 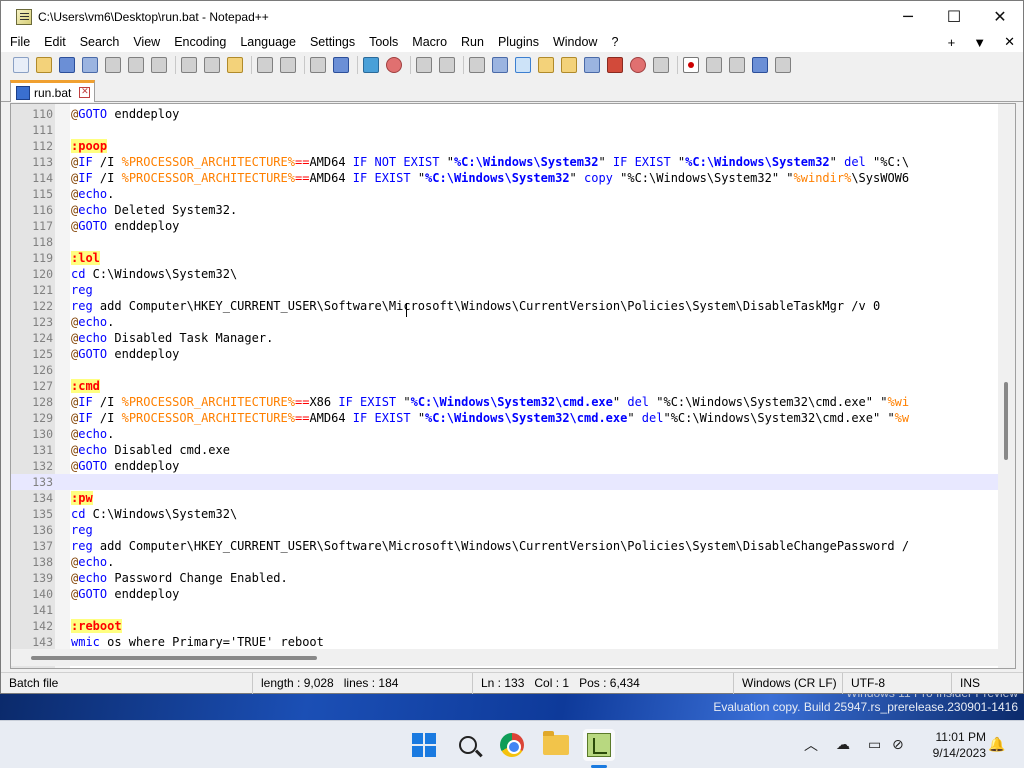 I want to click on zoom-out-icon, so click(x=394, y=64).